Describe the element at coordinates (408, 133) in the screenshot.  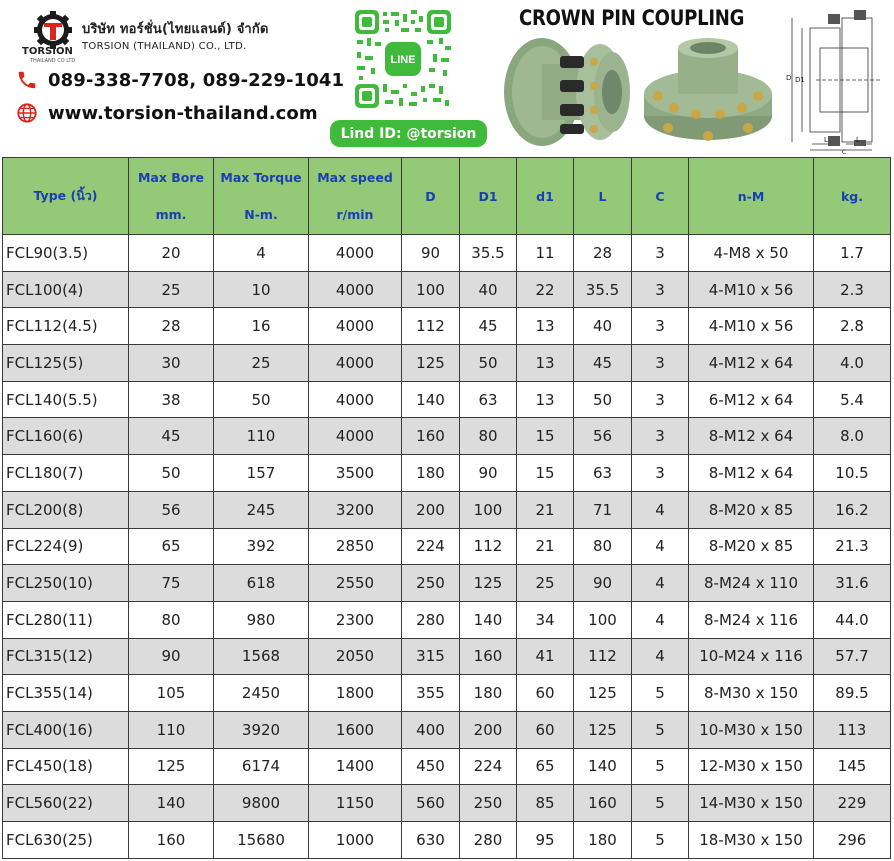
I see `line-id-badge: Lind ID: @torsion` at that location.